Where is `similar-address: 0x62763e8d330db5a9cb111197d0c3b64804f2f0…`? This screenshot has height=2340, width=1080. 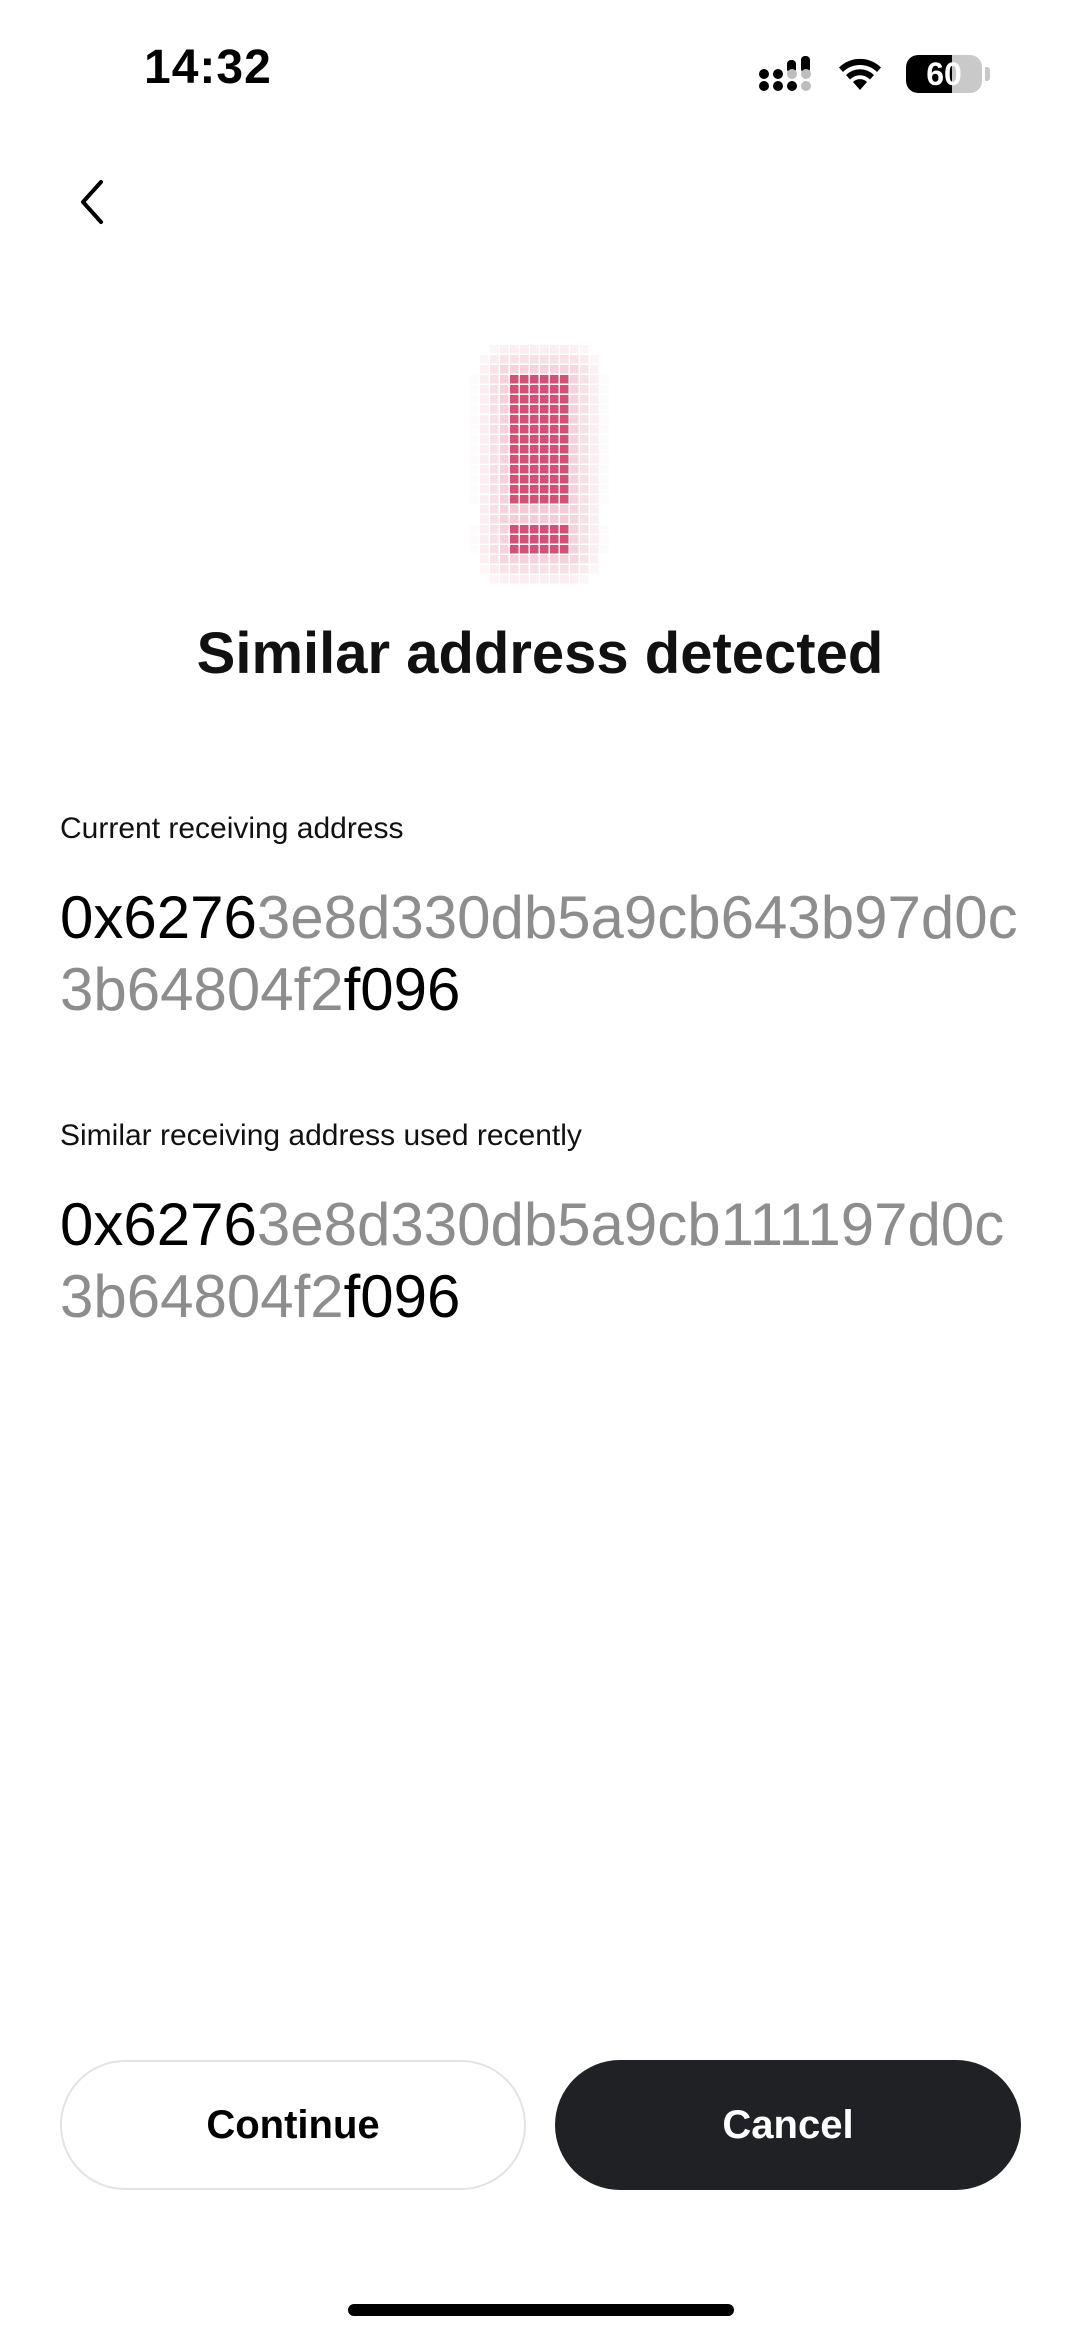
similar-address: 0x62763e8d330db5a9cb111197d0c3b64804f2f0… is located at coordinates (540, 1261).